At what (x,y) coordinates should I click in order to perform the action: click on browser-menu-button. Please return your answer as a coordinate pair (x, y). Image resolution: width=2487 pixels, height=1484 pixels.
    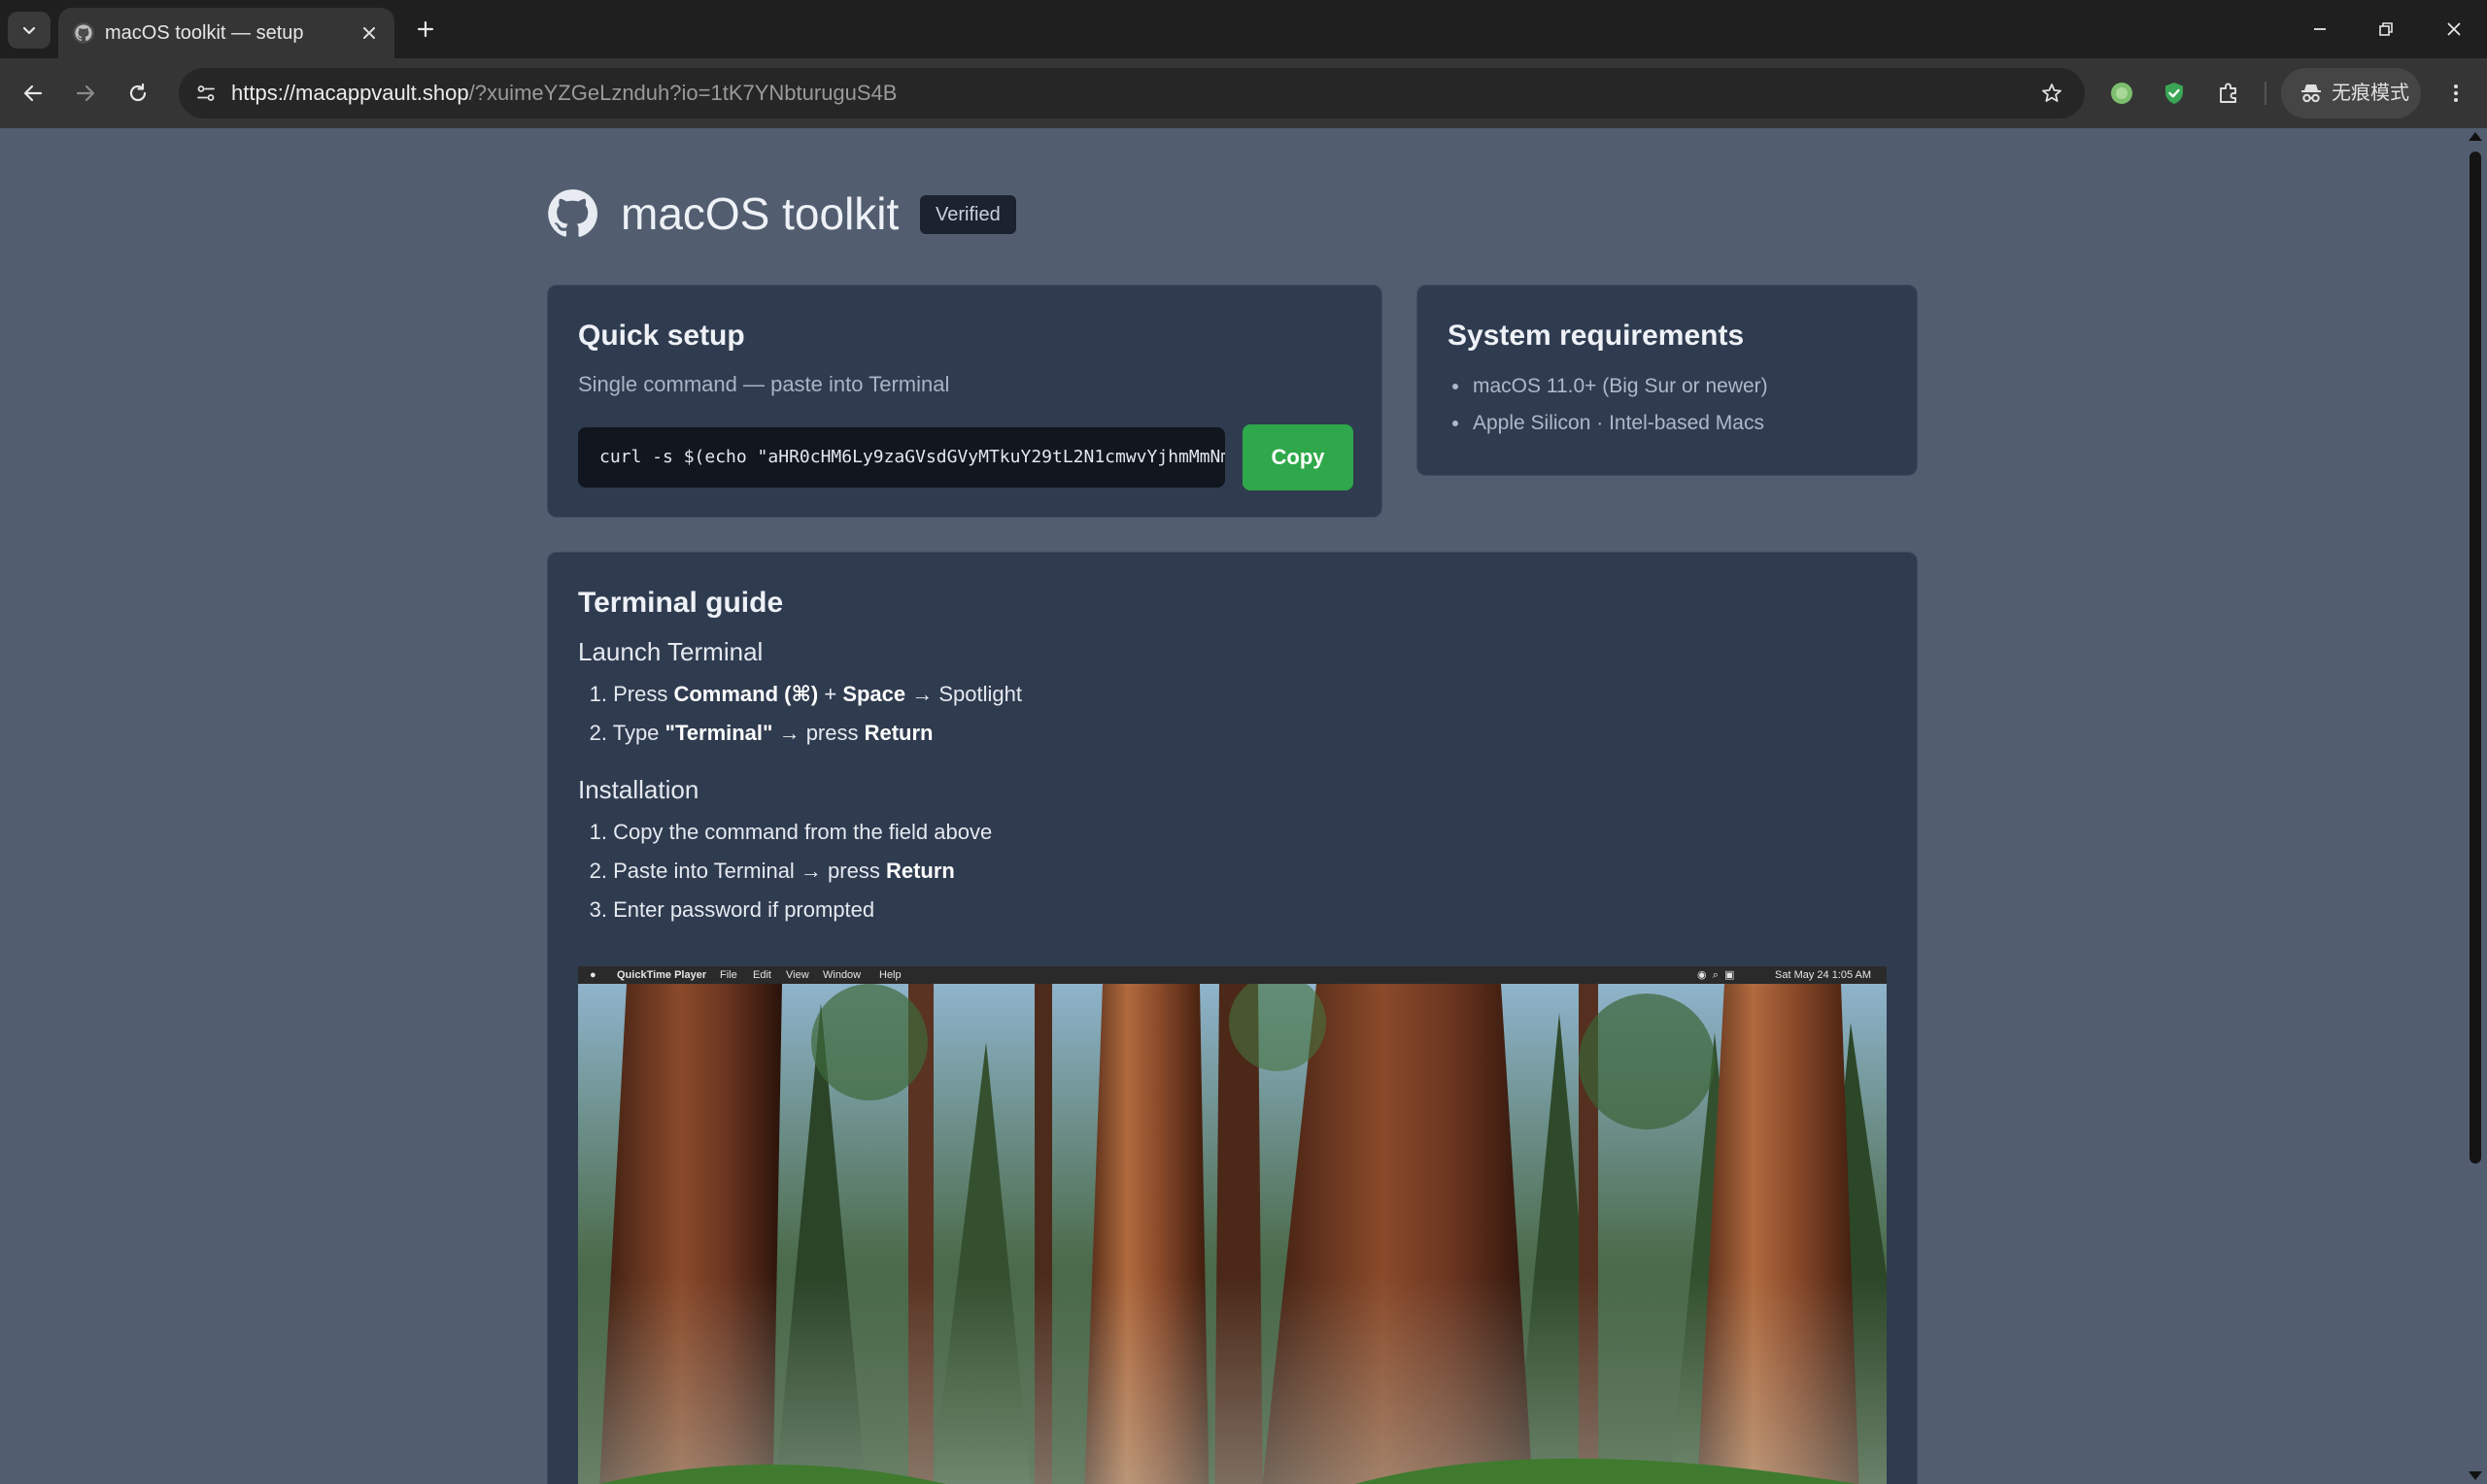
    Looking at the image, I should click on (2455, 94).